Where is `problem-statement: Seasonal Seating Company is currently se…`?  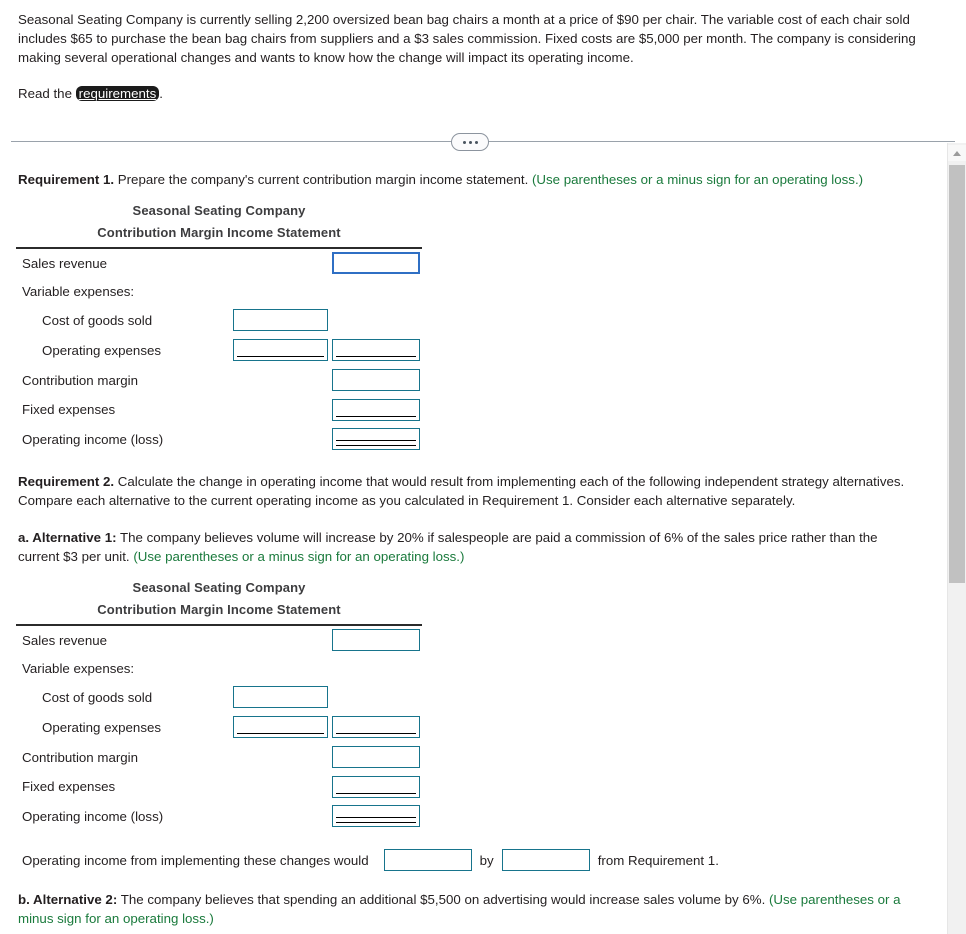
problem-statement: Seasonal Seating Company is currently se… is located at coordinates (483, 51).